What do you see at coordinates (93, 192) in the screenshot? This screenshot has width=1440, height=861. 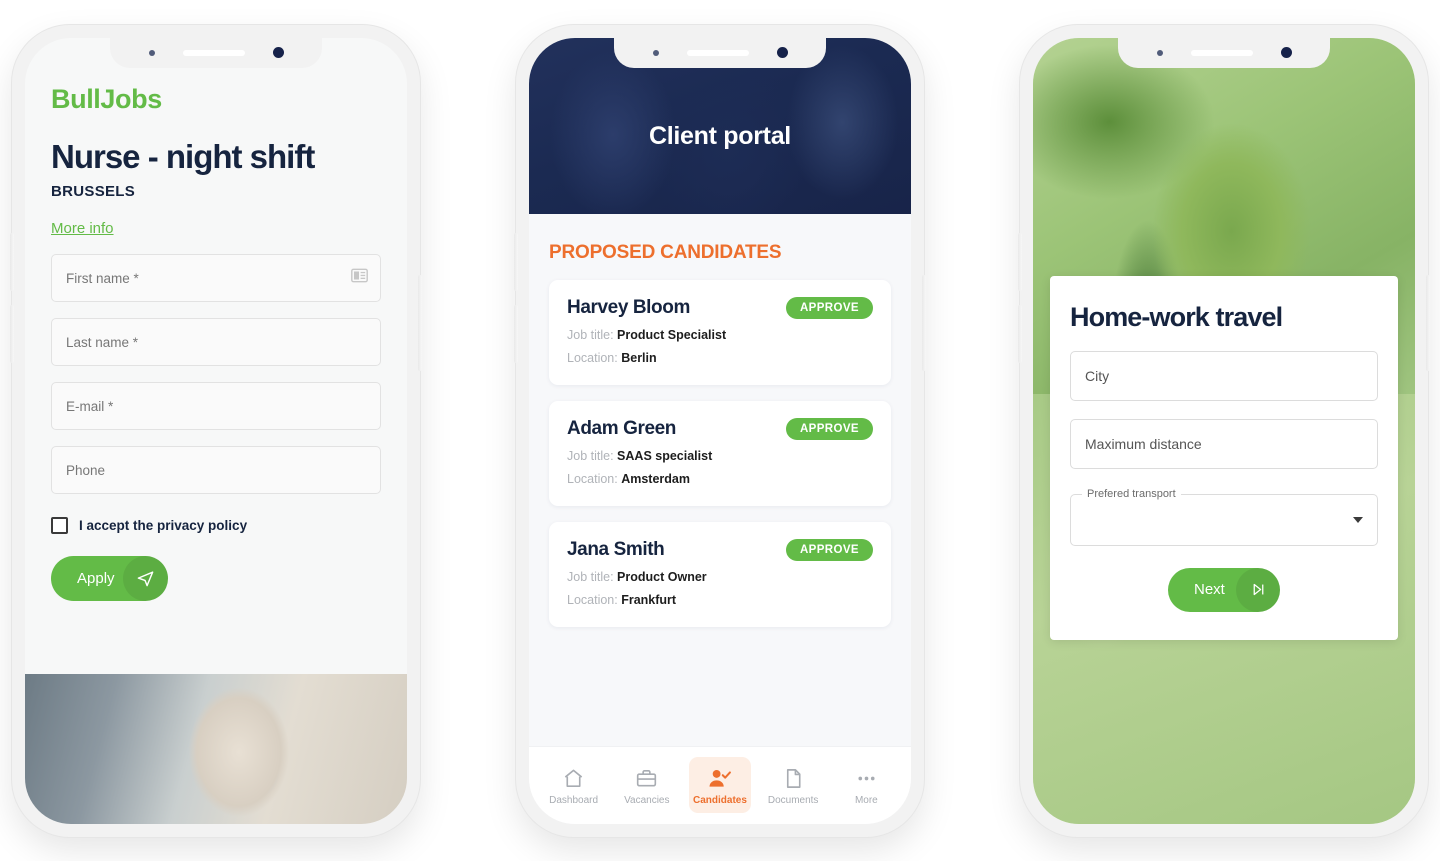 I see `job-location: BRUSSELS` at bounding box center [93, 192].